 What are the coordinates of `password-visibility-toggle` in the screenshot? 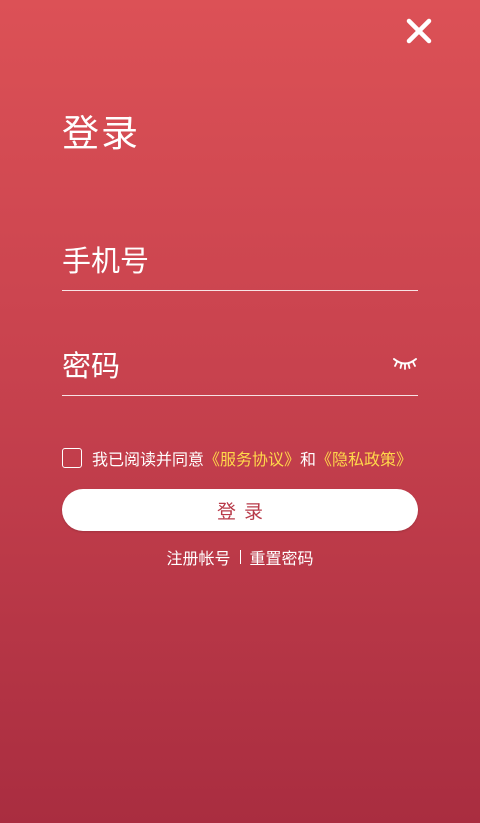 It's located at (405, 363).